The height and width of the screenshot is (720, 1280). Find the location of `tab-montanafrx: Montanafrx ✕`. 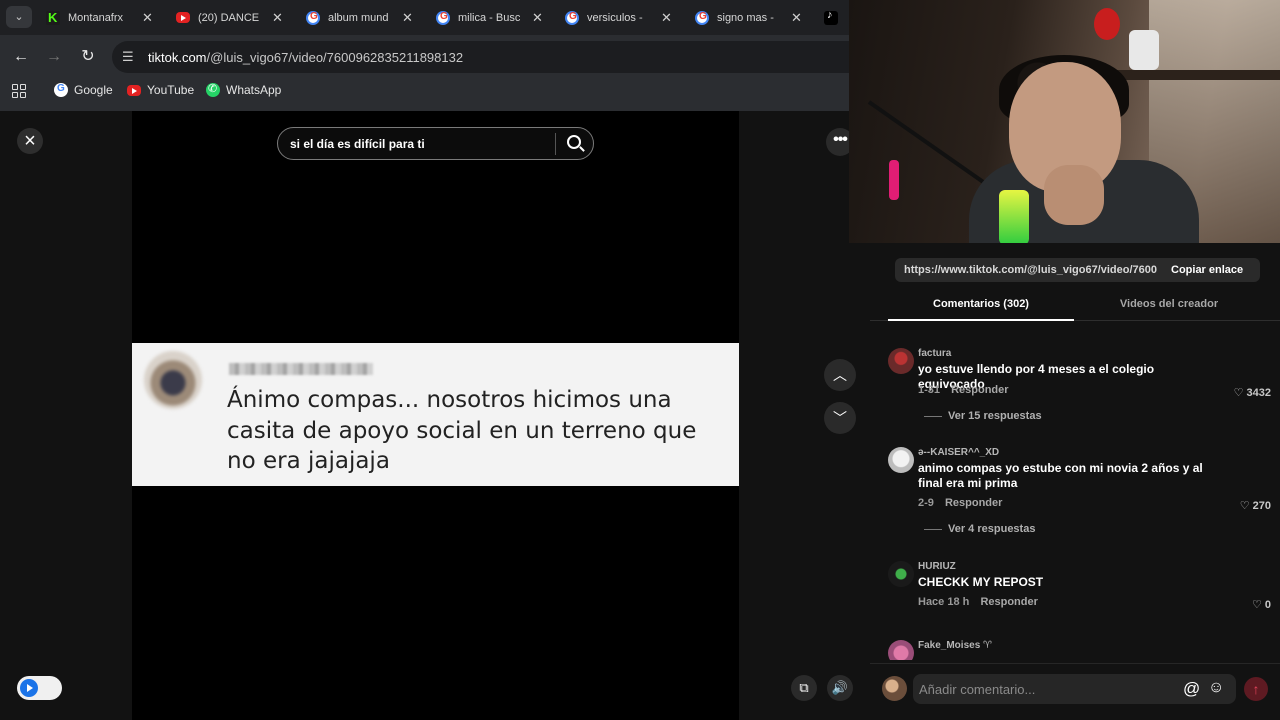

tab-montanafrx: Montanafrx ✕ is located at coordinates (99, 17).